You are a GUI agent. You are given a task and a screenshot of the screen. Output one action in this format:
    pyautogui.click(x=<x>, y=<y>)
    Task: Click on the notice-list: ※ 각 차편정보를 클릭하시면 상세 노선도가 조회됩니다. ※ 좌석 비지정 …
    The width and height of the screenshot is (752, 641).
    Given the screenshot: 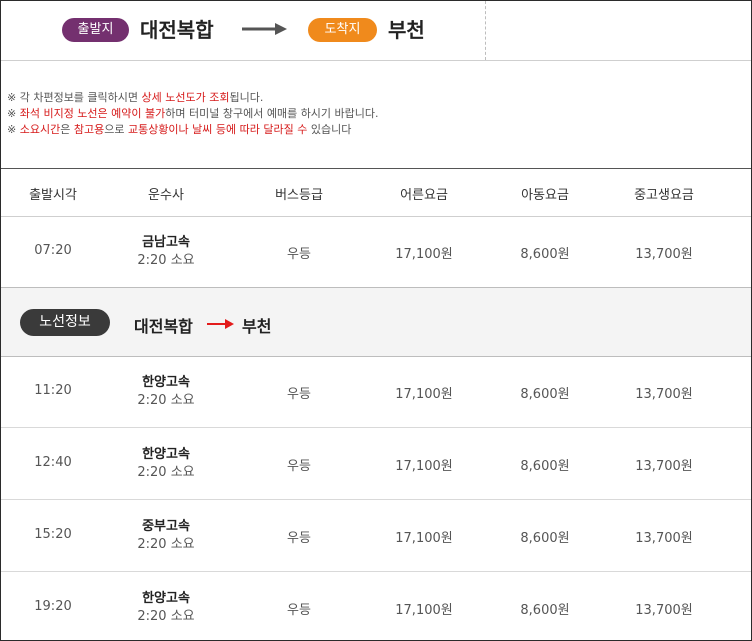 What is the action you would take?
    pyautogui.click(x=193, y=114)
    